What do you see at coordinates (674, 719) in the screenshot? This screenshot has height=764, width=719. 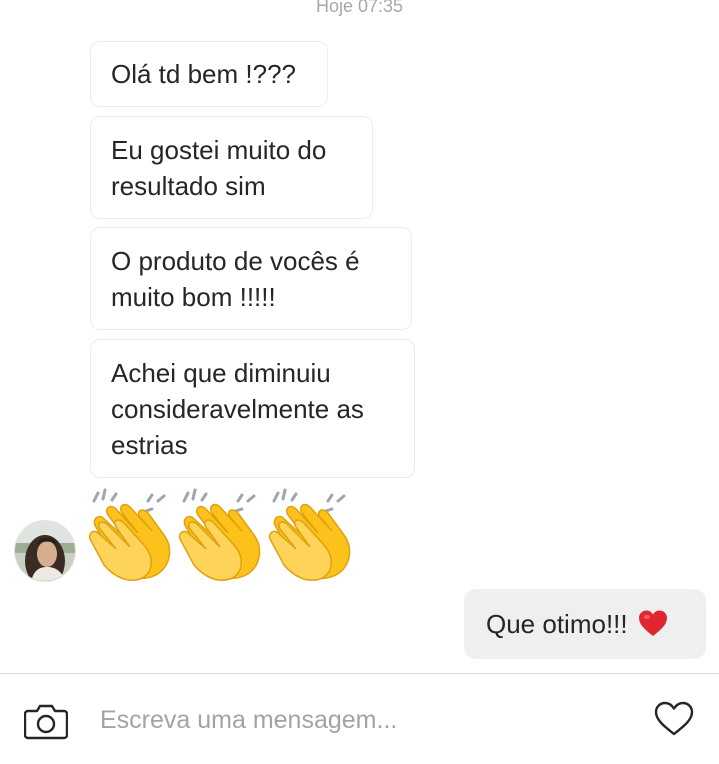 I see `heart-outline-icon` at bounding box center [674, 719].